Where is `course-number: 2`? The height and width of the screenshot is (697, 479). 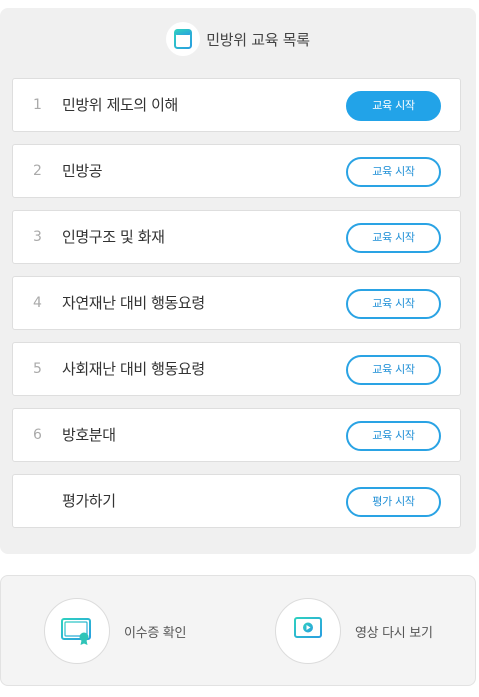
course-number: 2 is located at coordinates (37, 171).